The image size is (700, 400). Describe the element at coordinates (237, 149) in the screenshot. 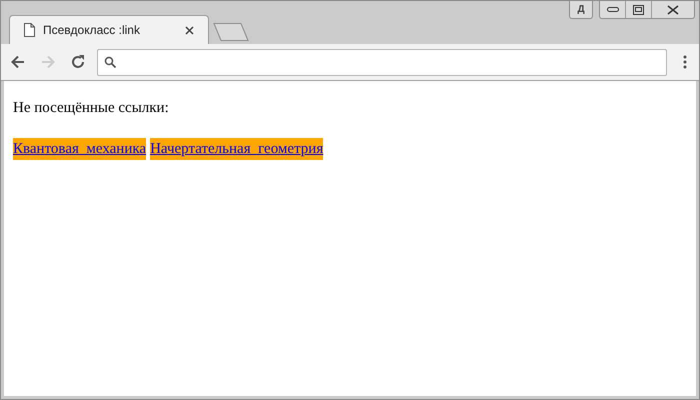

I see `link: Начертательная_геометрия` at that location.